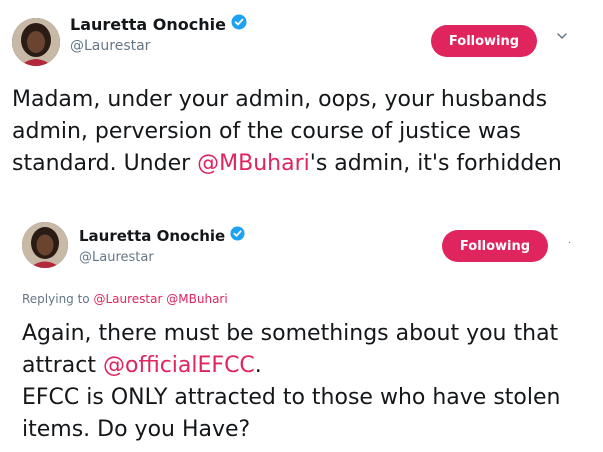  Describe the element at coordinates (562, 38) in the screenshot. I see `chevron-down-icon` at that location.